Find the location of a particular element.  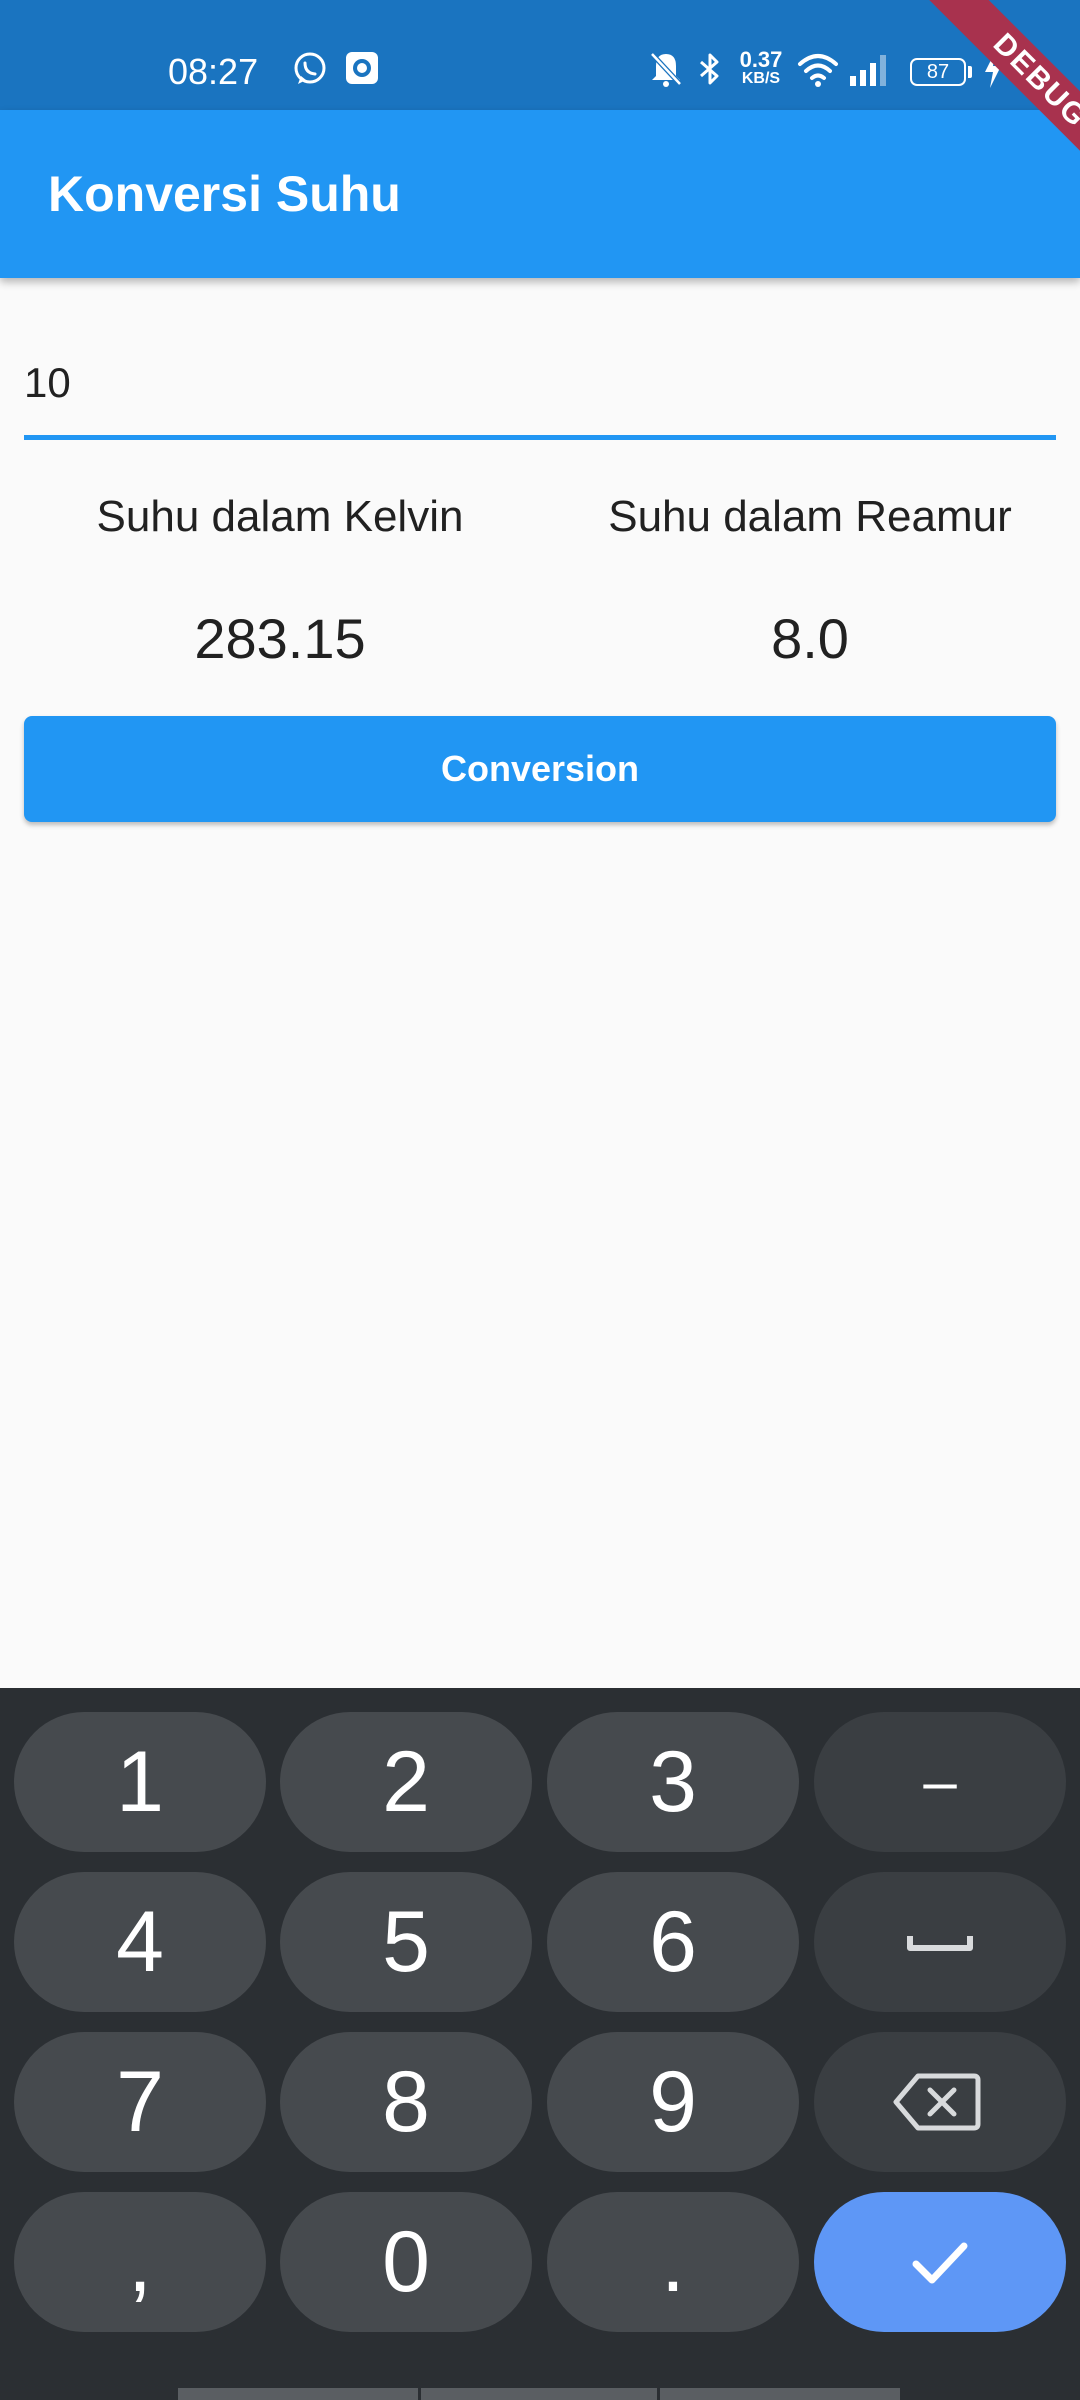

key-5: 5 is located at coordinates (406, 1942).